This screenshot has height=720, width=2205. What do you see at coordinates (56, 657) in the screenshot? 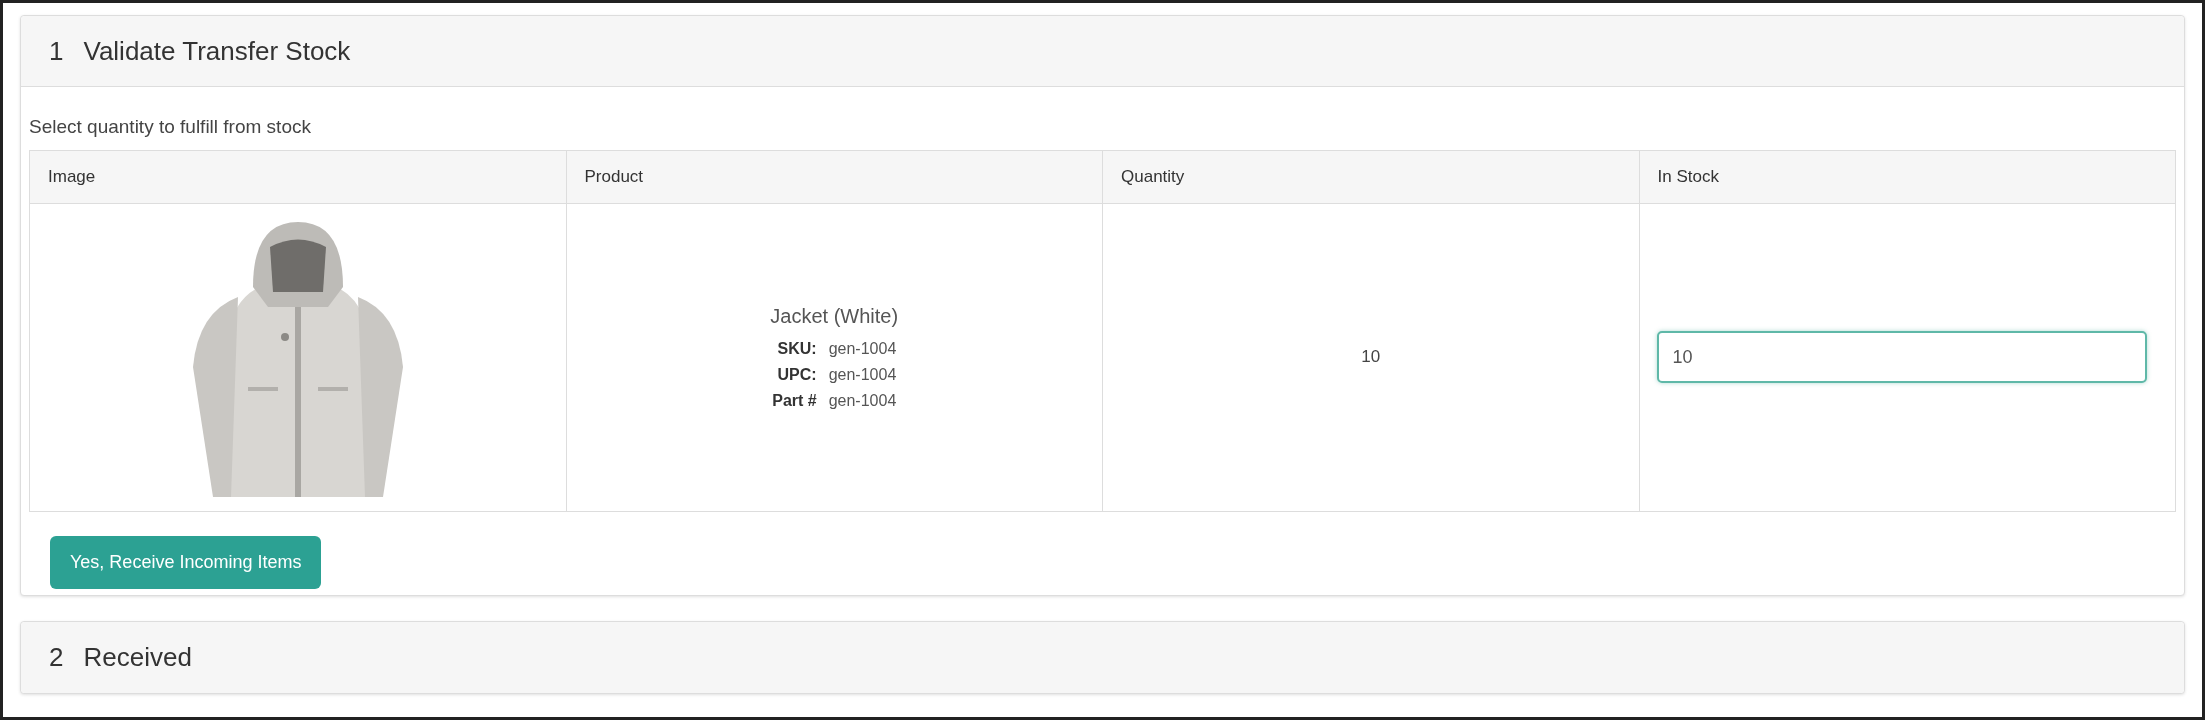
I see `step-number: 2` at bounding box center [56, 657].